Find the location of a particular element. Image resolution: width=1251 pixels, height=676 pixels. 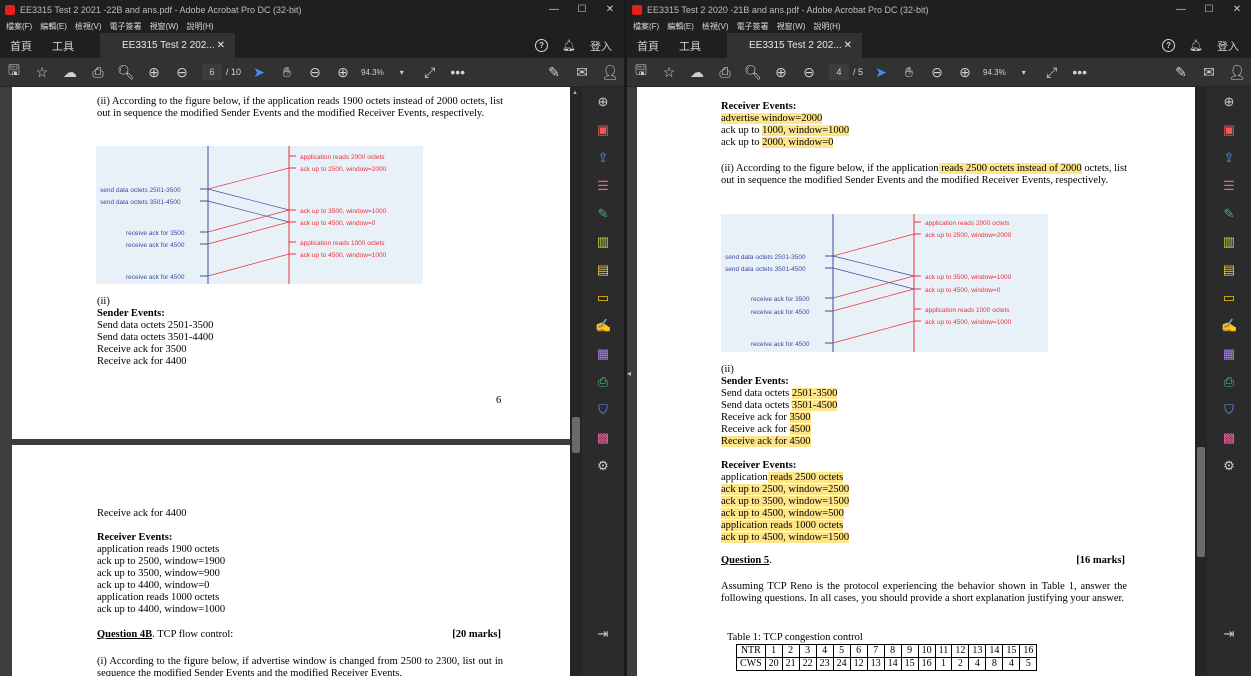

zoom-out-icon: ⊖ is located at coordinates (315, 72).